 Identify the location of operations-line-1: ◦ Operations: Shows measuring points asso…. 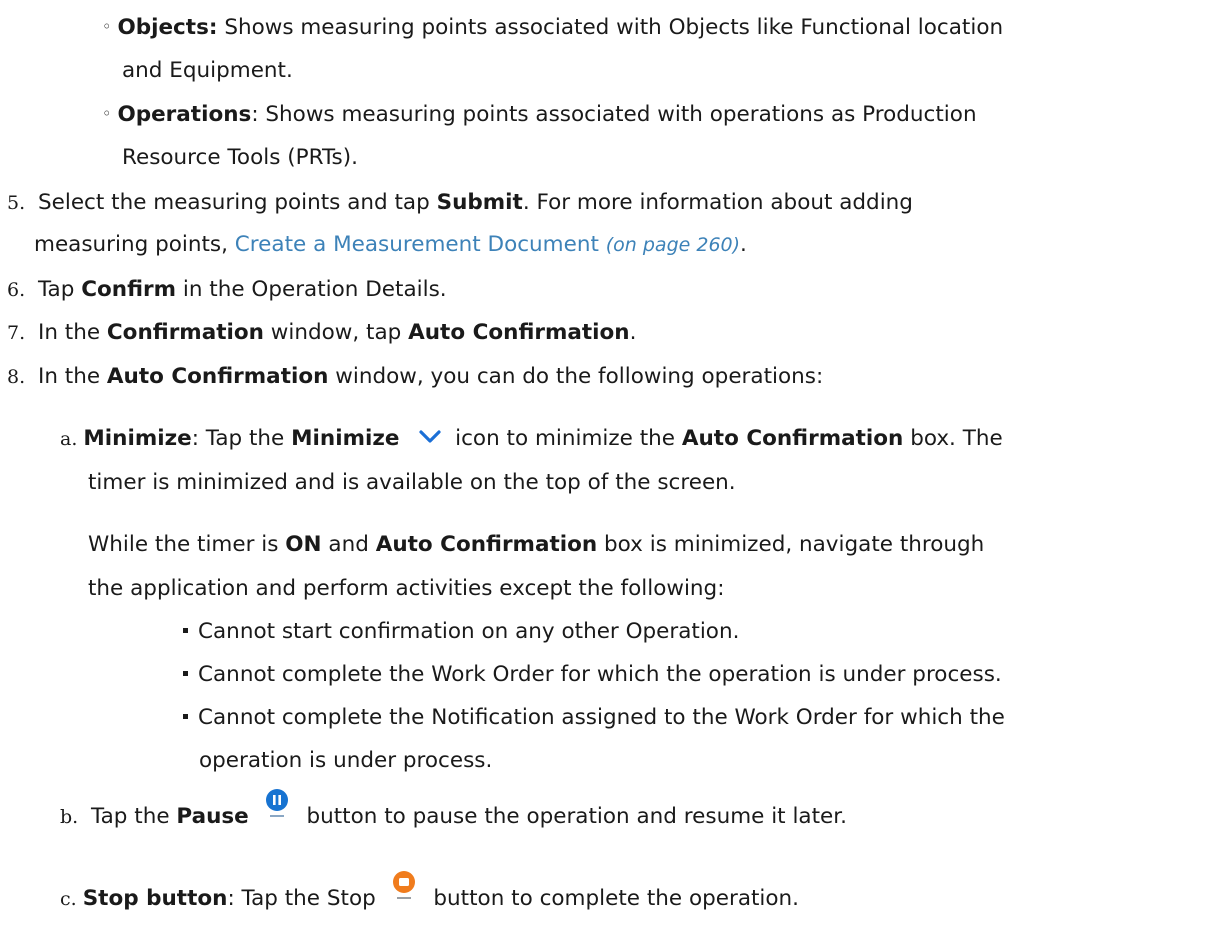
(539, 114).